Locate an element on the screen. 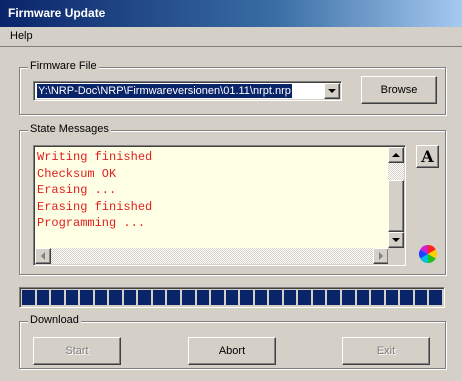  scrollbar-corner is located at coordinates (396, 256).